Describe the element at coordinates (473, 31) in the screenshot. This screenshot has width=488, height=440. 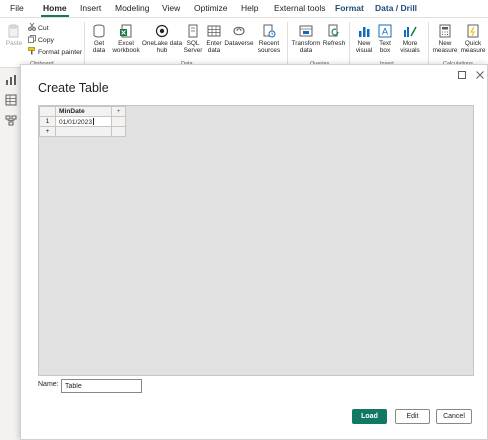
I see `quick-measure-icon` at that location.